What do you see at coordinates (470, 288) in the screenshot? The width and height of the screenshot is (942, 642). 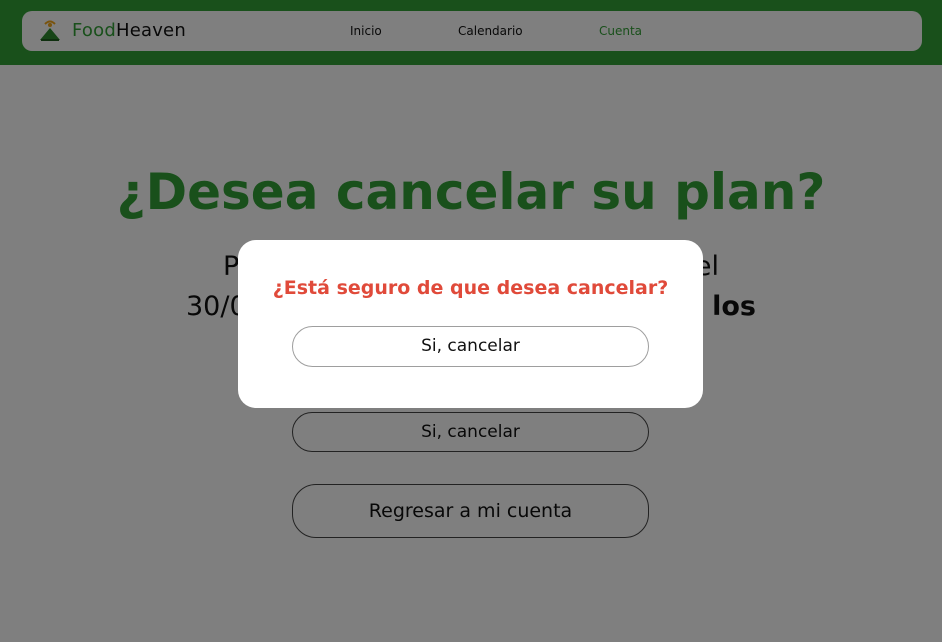 I see `modal-title: ¿Está seguro de que desea cancelar?` at bounding box center [470, 288].